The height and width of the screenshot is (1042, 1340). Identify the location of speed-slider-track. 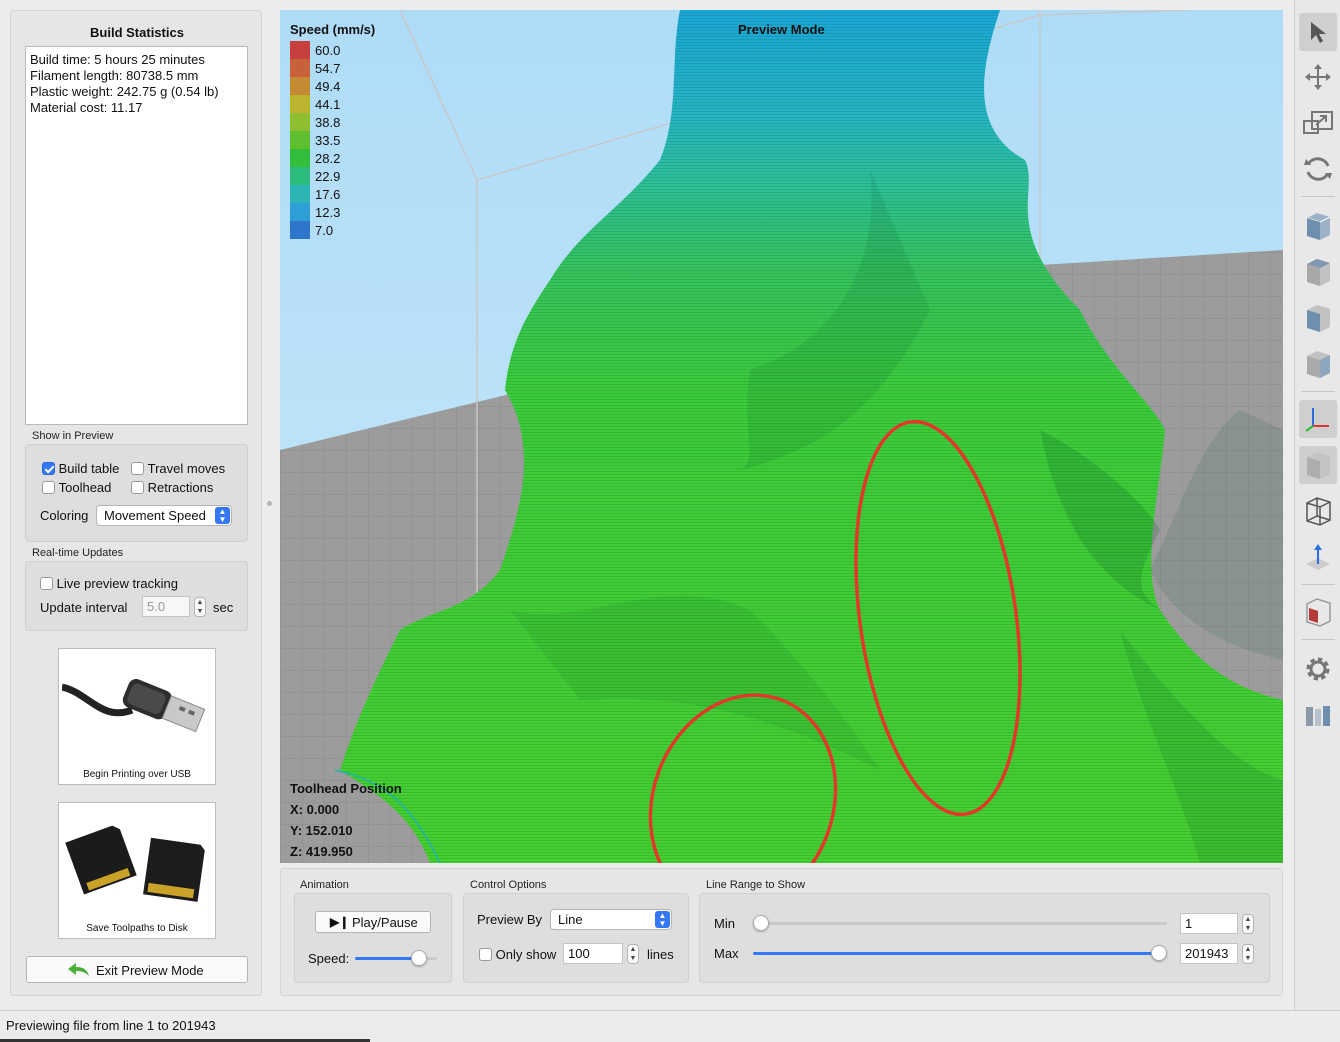
(396, 958).